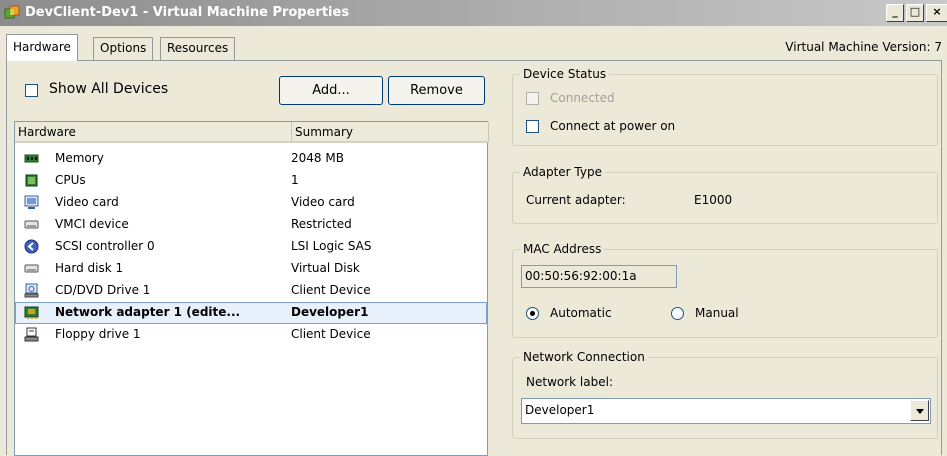 The width and height of the screenshot is (947, 456). Describe the element at coordinates (31, 268) in the screenshot. I see `hard-disk-icon` at that location.